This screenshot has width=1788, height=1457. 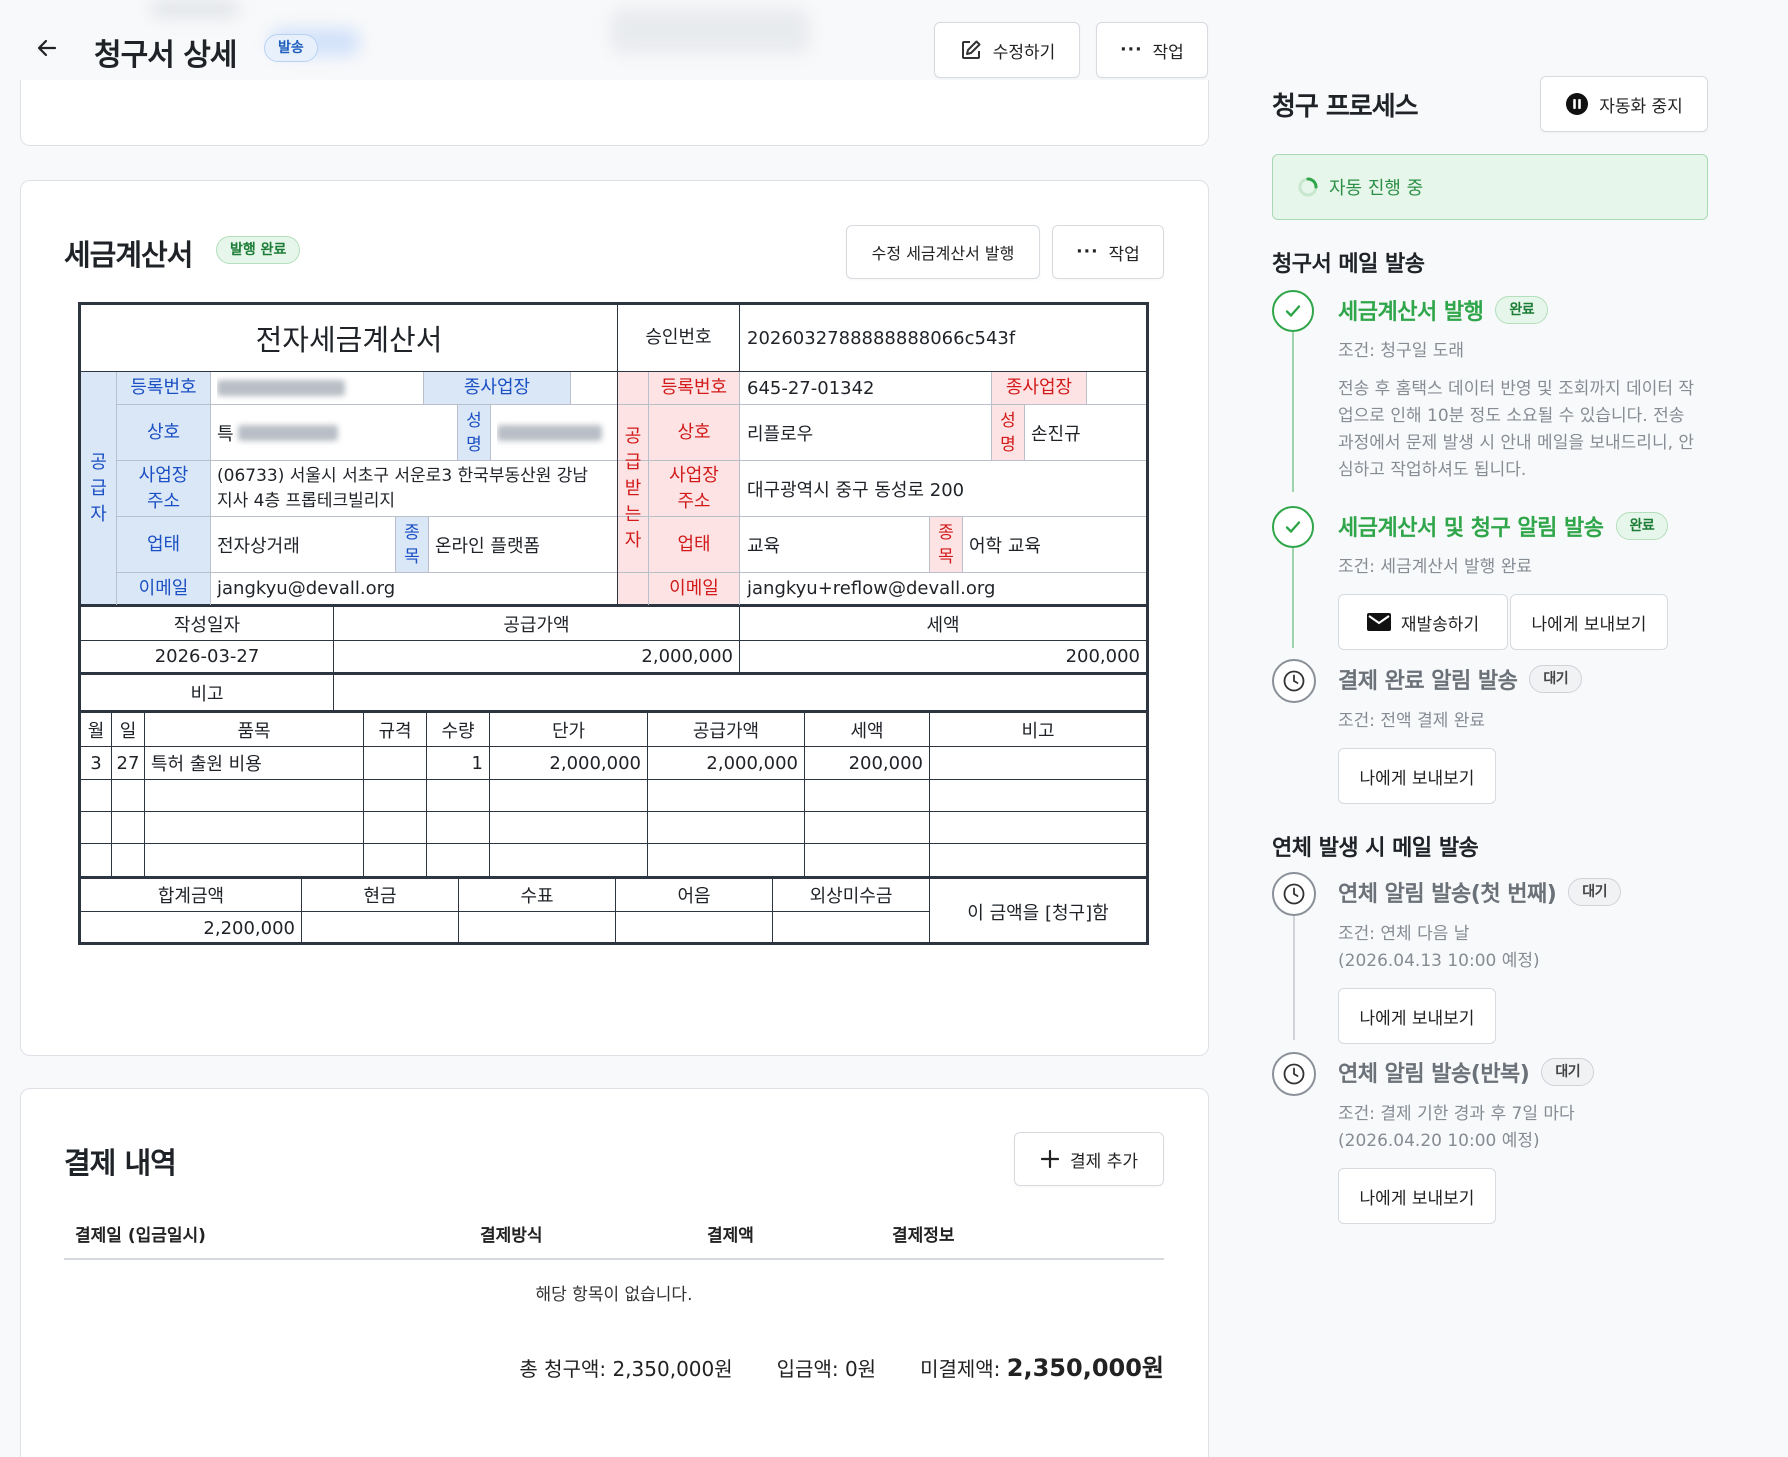 What do you see at coordinates (687, 656) in the screenshot?
I see `summary-supply: 2,000,000` at bounding box center [687, 656].